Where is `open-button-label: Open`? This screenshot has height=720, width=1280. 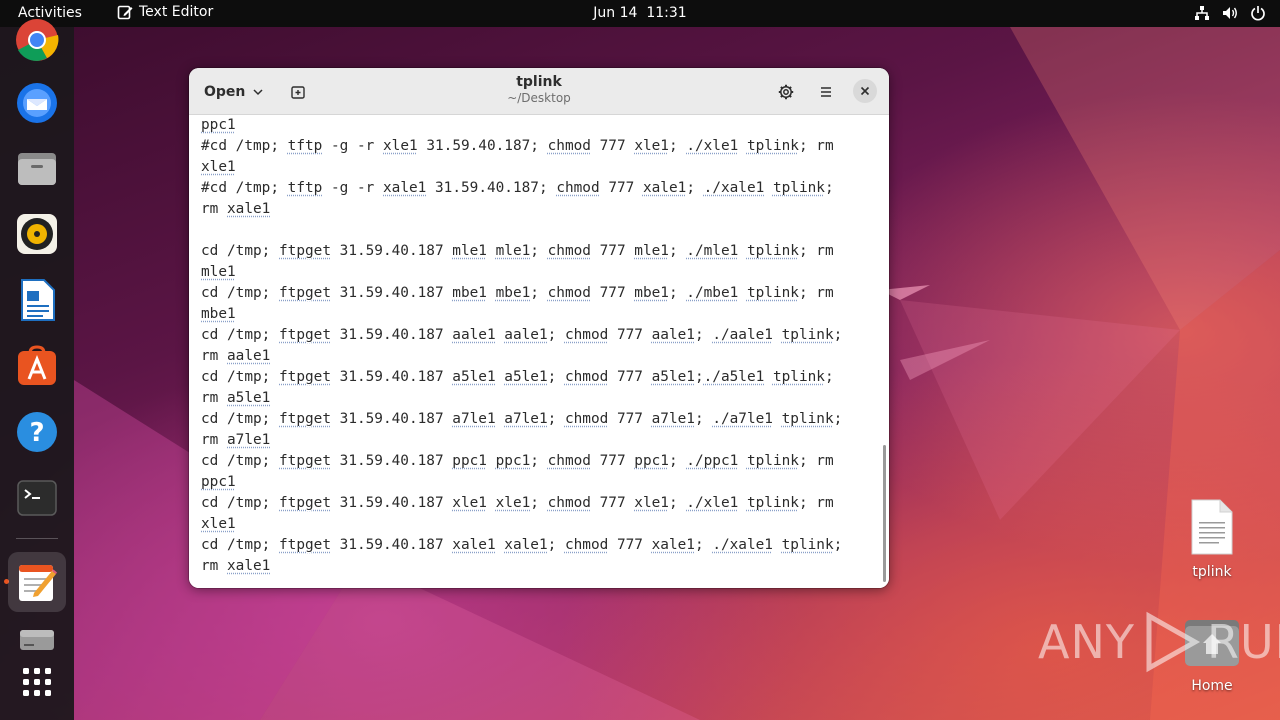
open-button-label: Open is located at coordinates (224, 92).